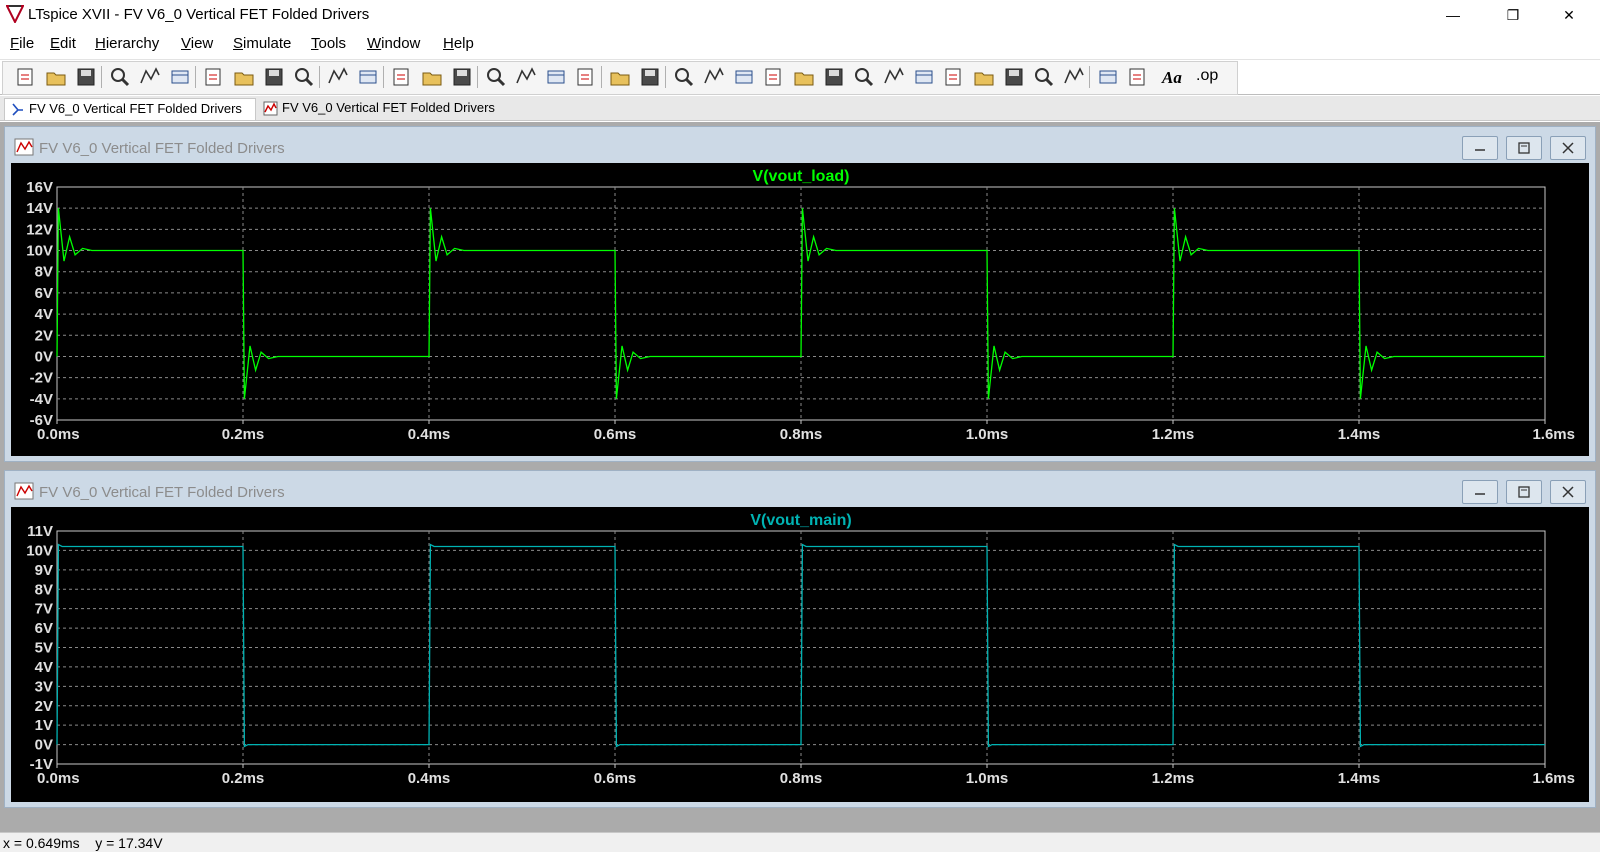 The width and height of the screenshot is (1600, 852). What do you see at coordinates (41, 420) in the screenshot?
I see `y-tick-label: -6V` at bounding box center [41, 420].